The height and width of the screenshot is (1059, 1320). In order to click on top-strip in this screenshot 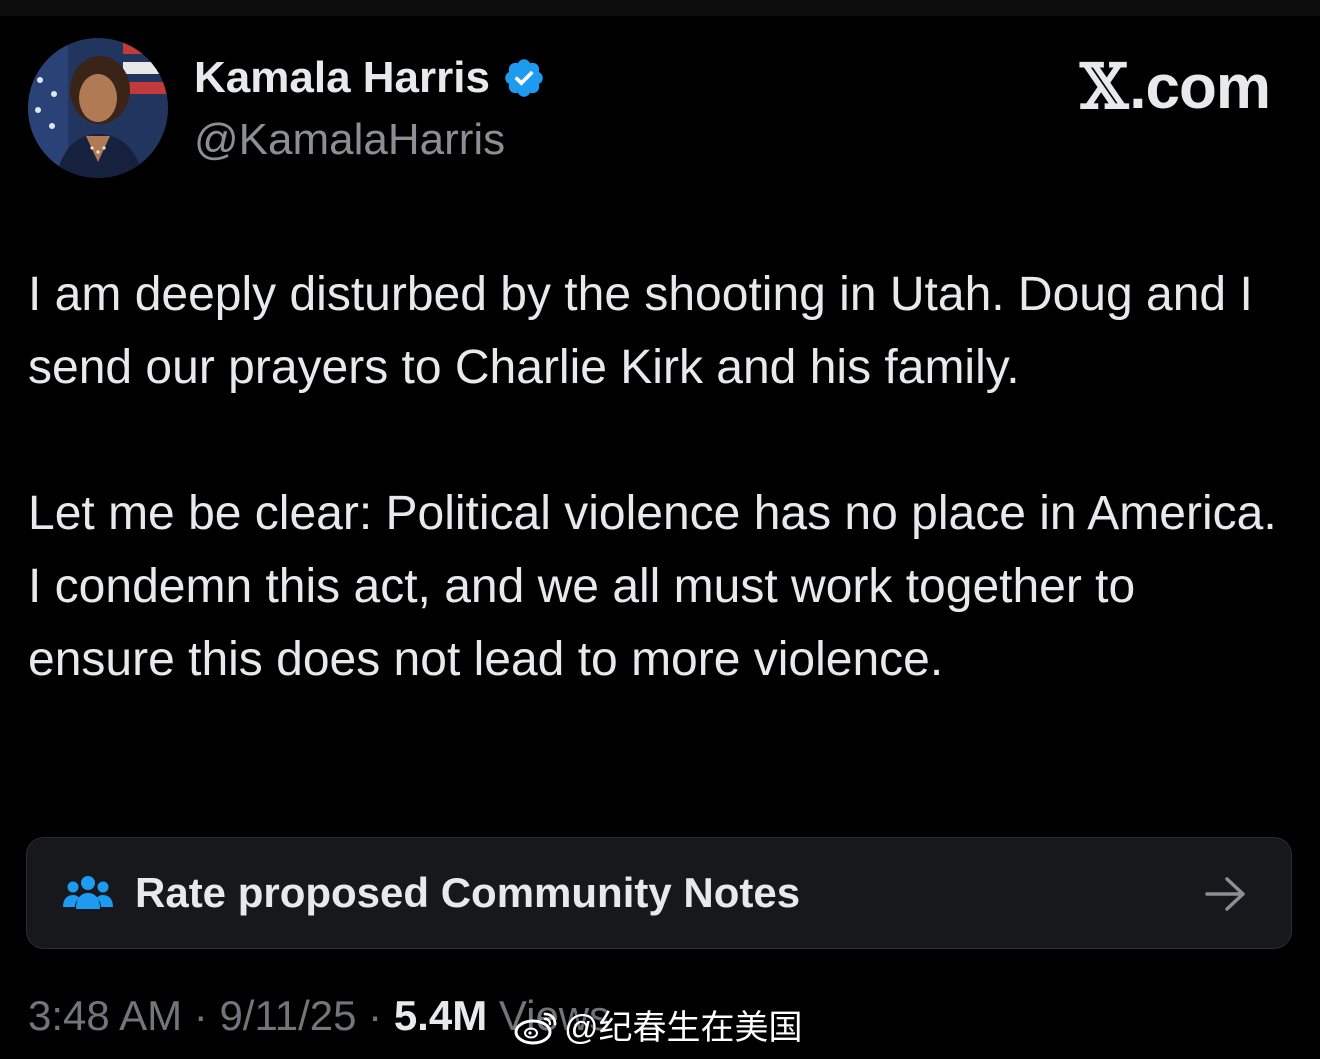, I will do `click(660, 8)`.